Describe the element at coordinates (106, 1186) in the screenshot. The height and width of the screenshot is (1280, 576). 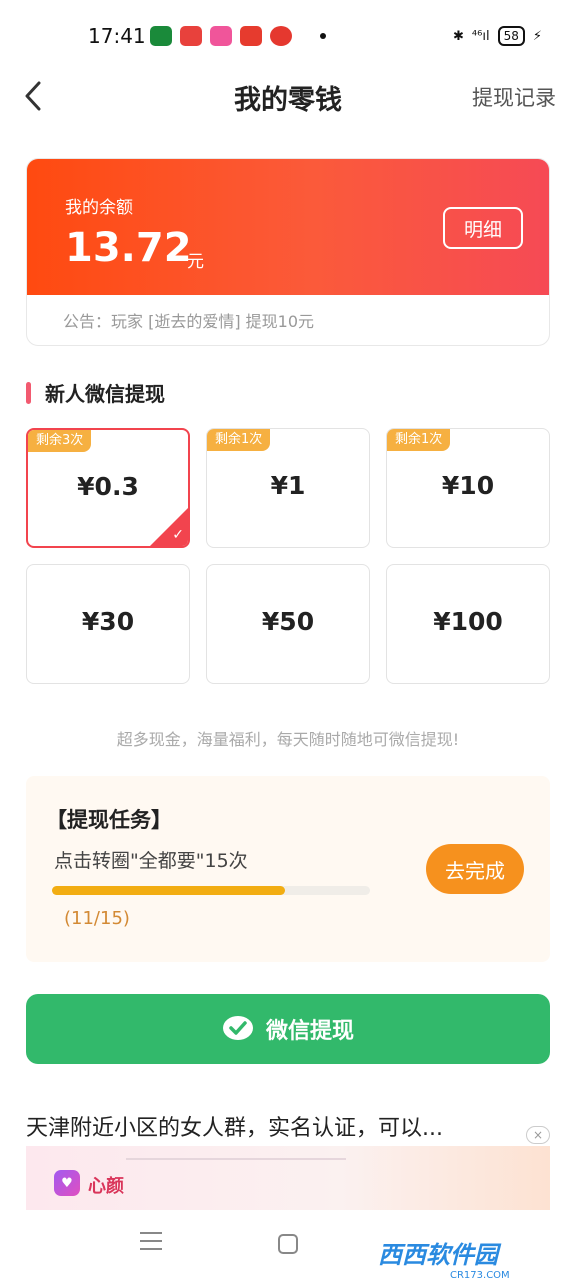
I see `ad-brand: 心颜` at that location.